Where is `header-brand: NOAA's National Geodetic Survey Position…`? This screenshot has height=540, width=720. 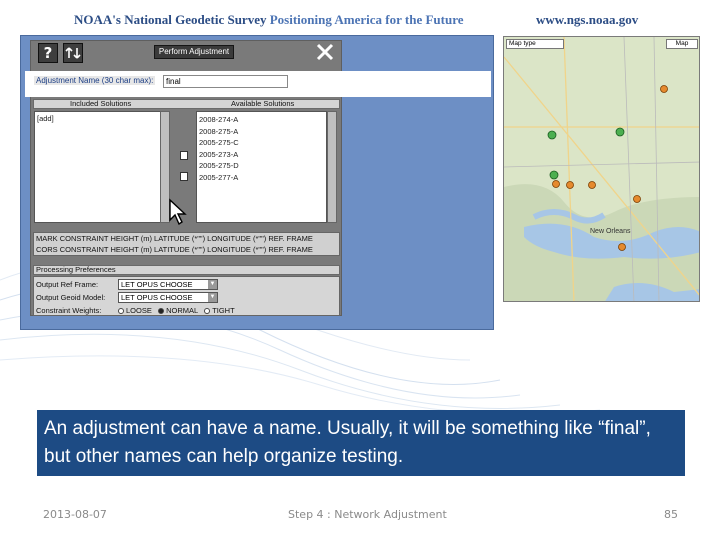
header-brand: NOAA's National Geodetic Survey Position… is located at coordinates (269, 20).